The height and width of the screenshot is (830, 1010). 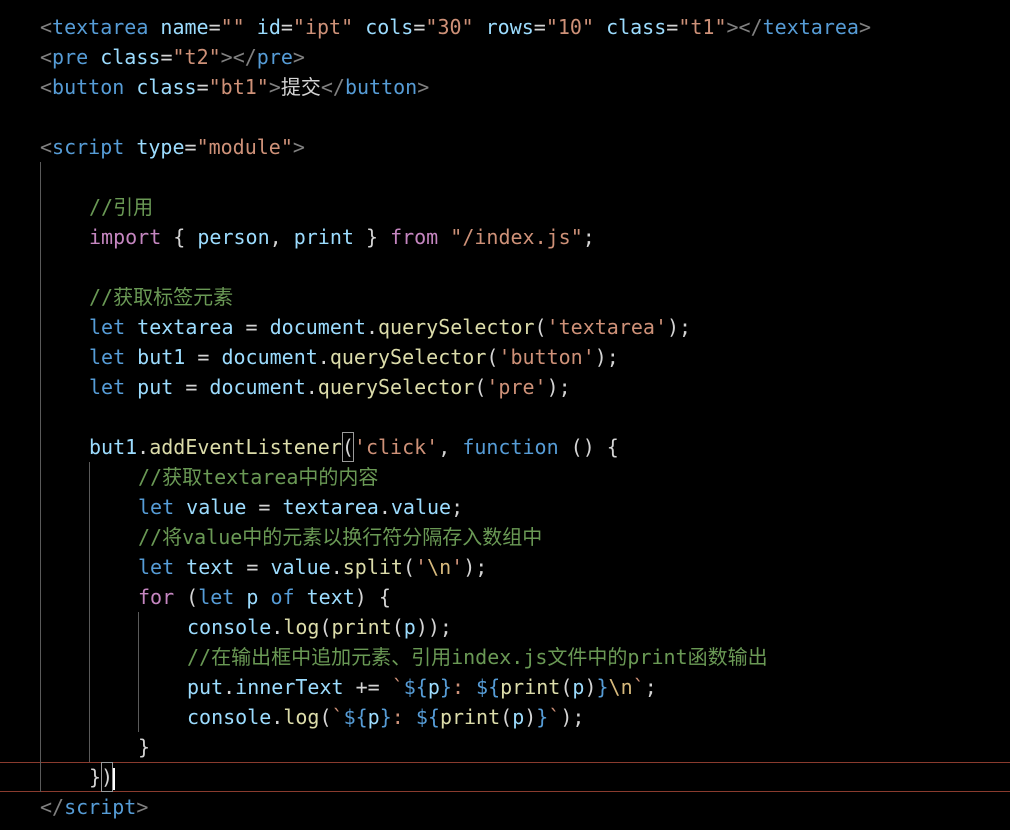 I want to click on code-token: for, so click(x=156, y=597).